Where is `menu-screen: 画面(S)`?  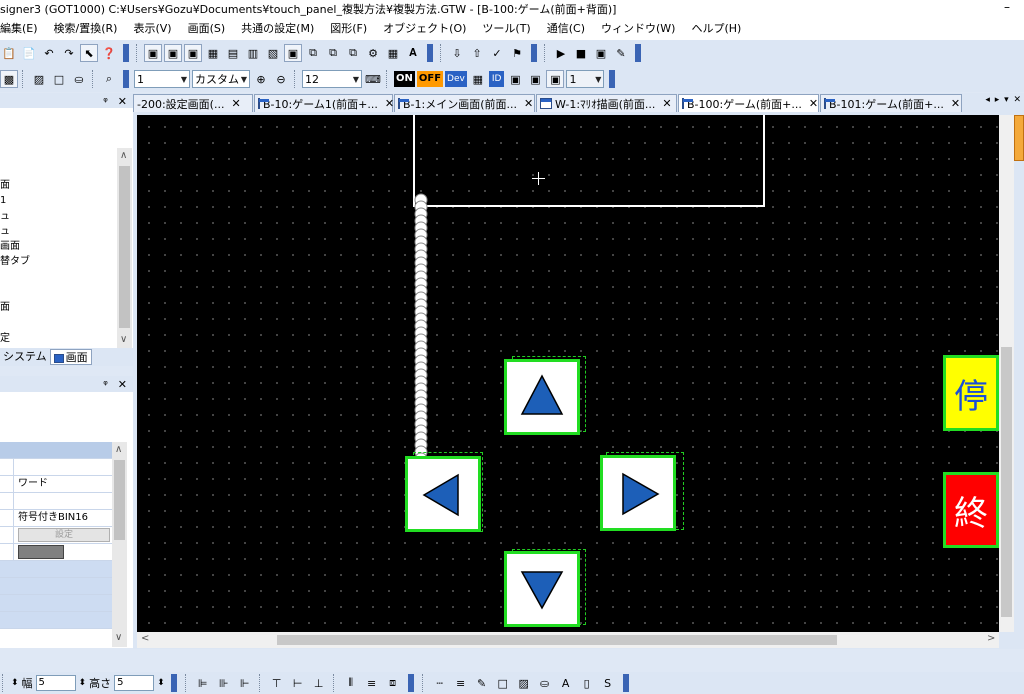 menu-screen: 画面(S) is located at coordinates (207, 29).